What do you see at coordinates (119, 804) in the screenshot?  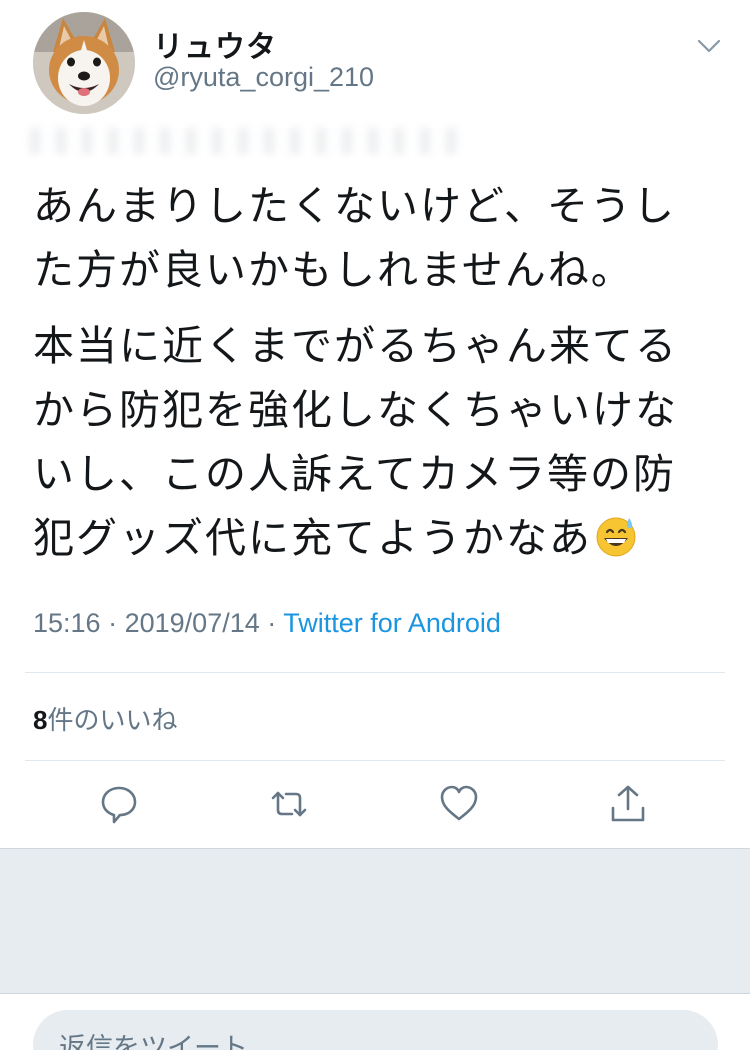 I see `reply-icon` at bounding box center [119, 804].